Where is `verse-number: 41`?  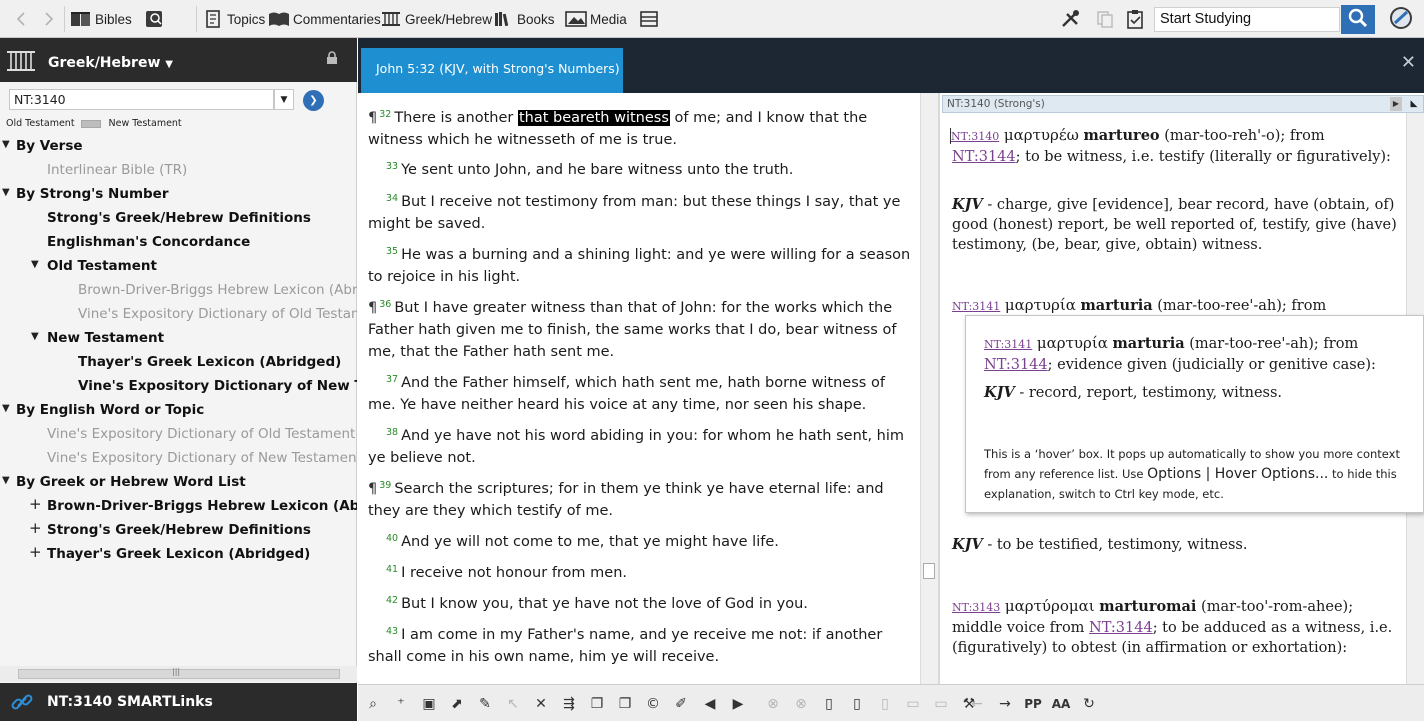 verse-number: 41 is located at coordinates (392, 569).